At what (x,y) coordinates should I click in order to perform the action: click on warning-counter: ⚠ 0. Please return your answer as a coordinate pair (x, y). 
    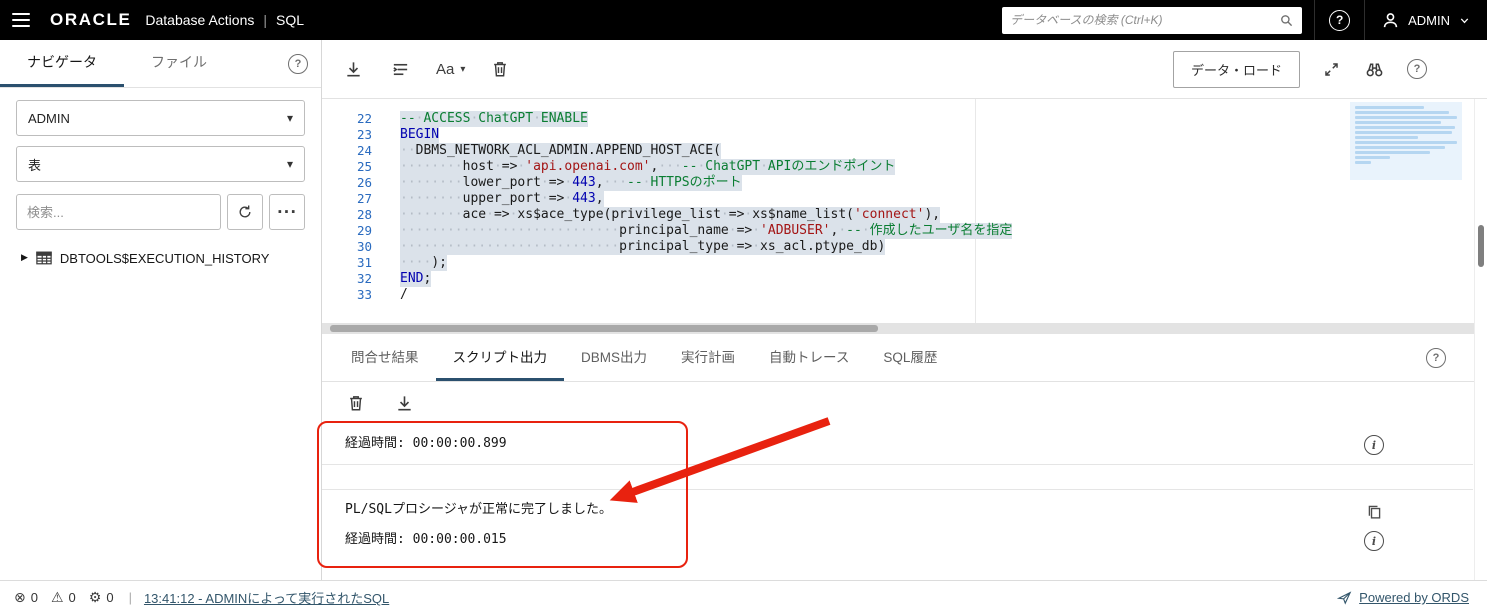
    Looking at the image, I should click on (63, 598).